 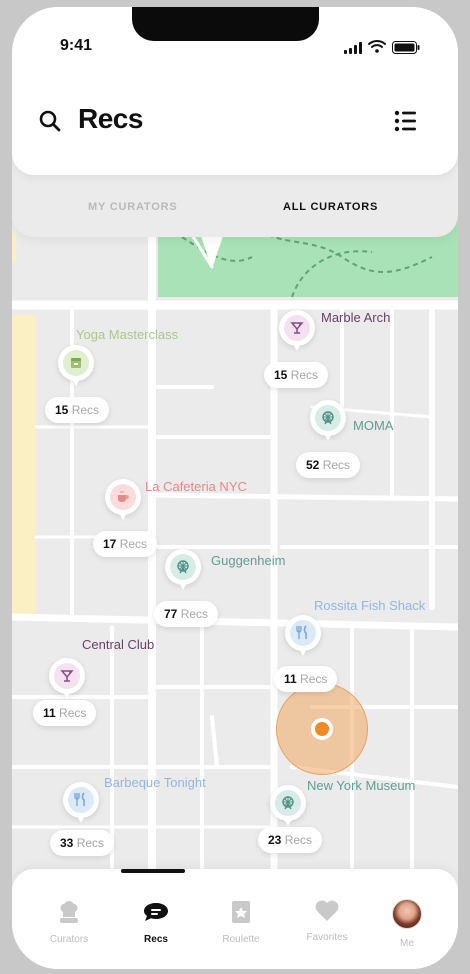 I want to click on avatar, so click(x=407, y=914).